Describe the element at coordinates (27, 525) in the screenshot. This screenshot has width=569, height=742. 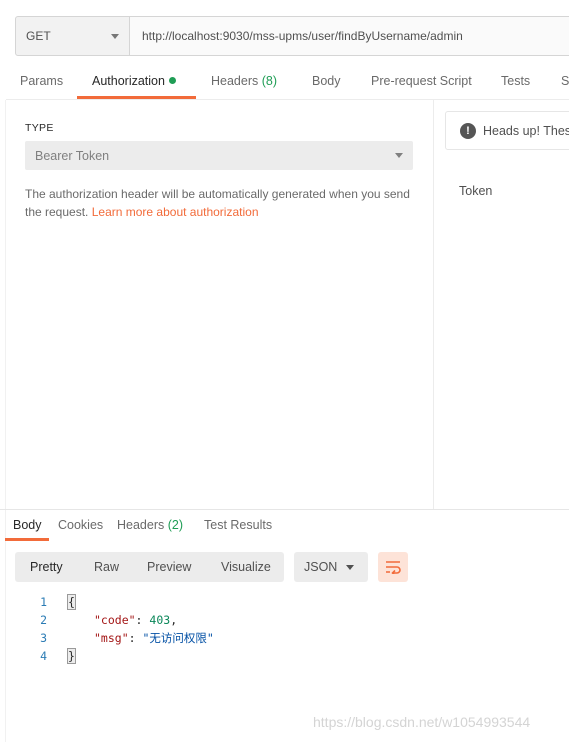
I see `response-tab-body: Body` at that location.